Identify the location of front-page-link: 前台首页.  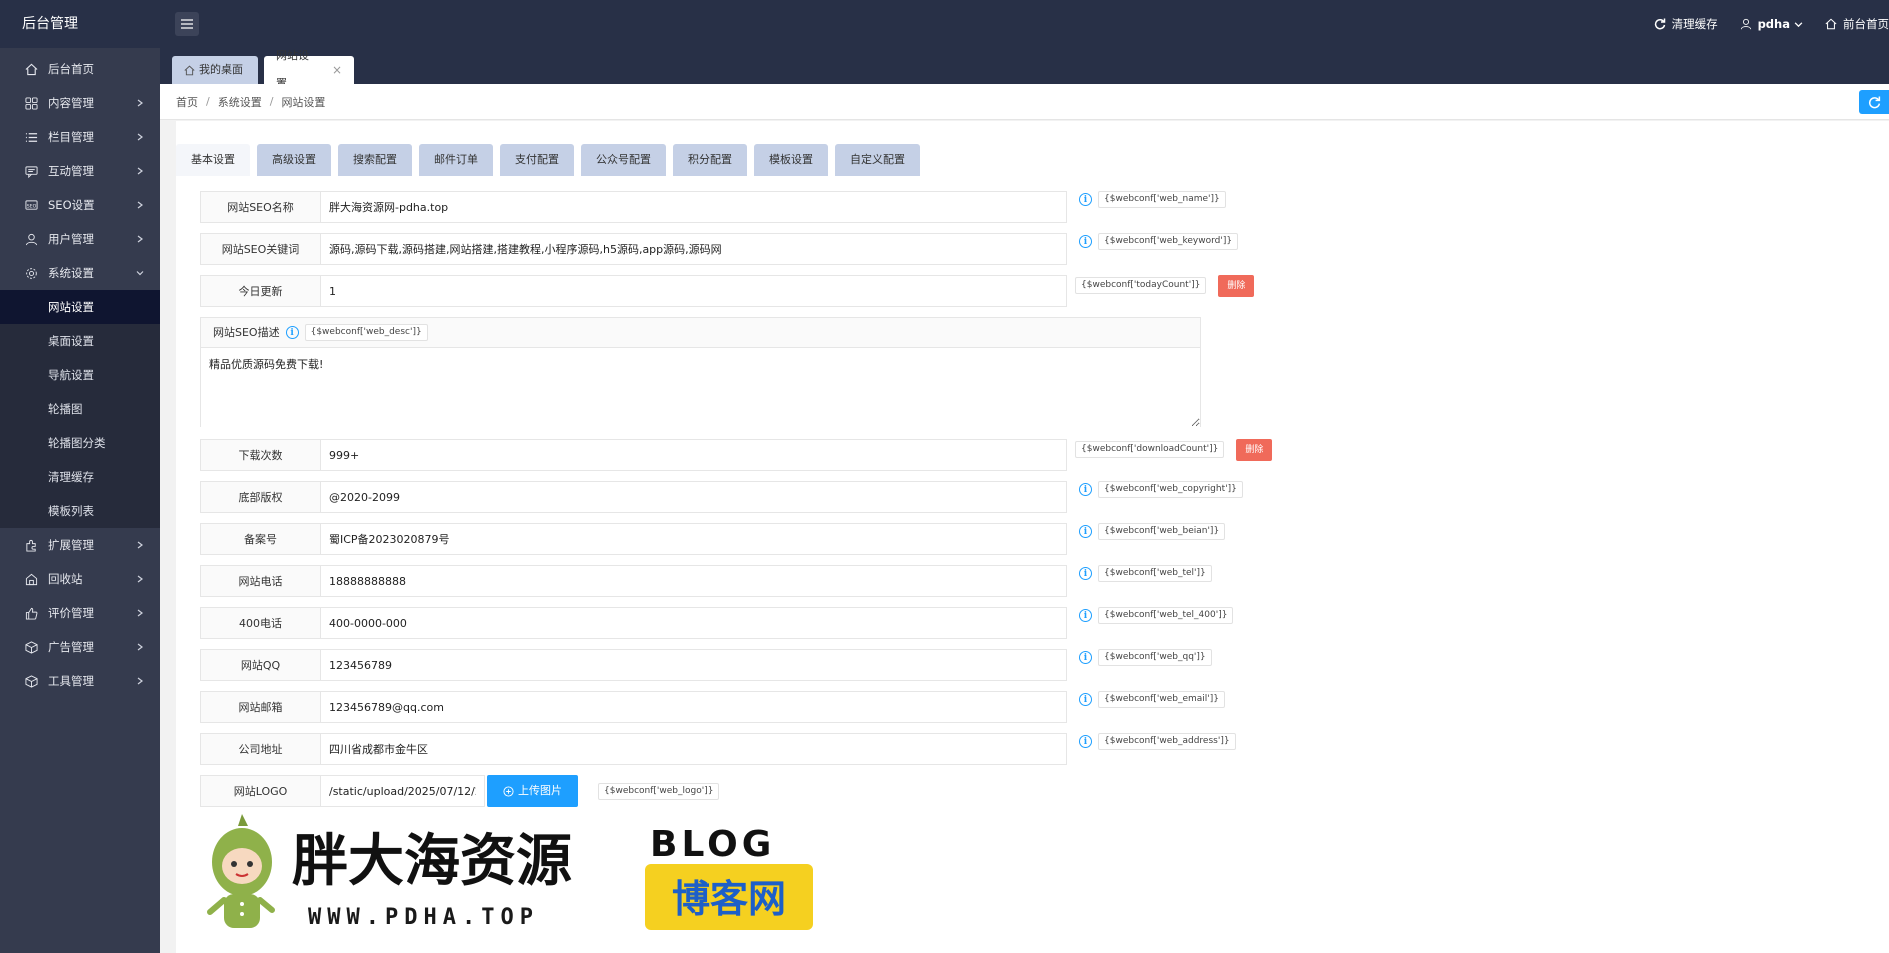
(1857, 24).